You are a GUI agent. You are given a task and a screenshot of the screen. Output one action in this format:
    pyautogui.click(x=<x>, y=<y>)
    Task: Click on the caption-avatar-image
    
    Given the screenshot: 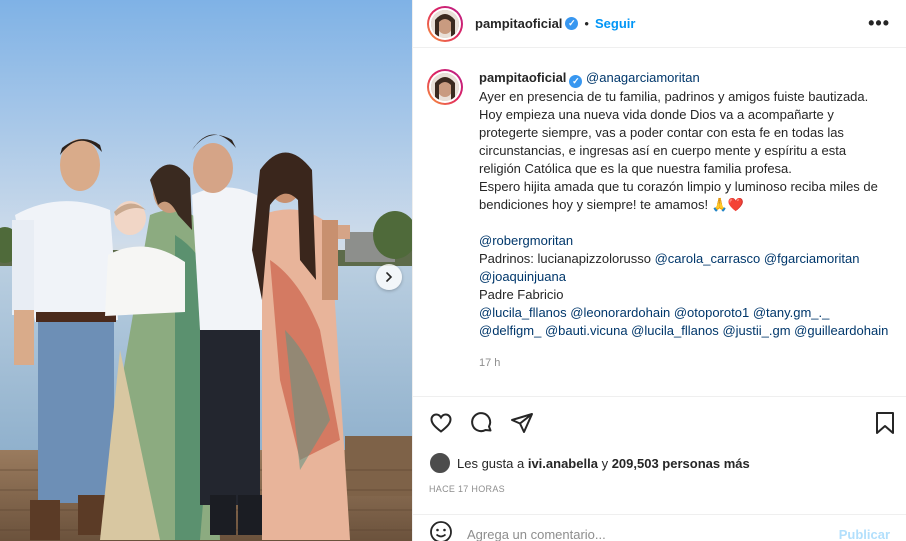 What is the action you would take?
    pyautogui.click(x=445, y=87)
    